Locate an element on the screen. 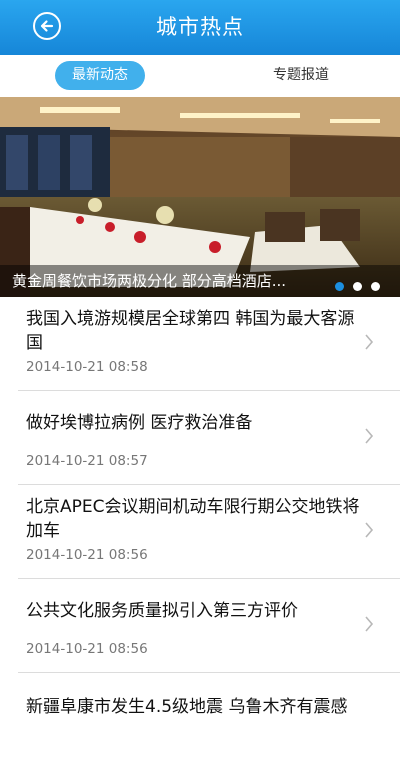  carousel-indicator is located at coordinates (353, 285).